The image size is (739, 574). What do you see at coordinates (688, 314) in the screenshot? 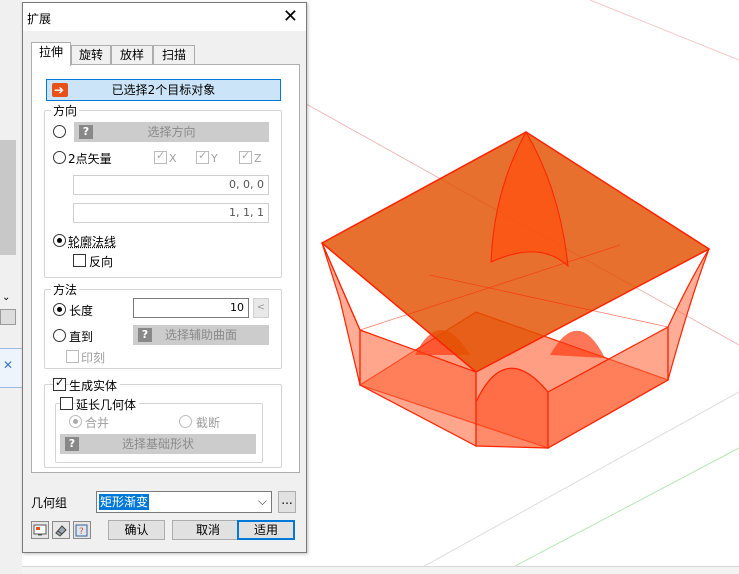
I see `shape-right-side` at bounding box center [688, 314].